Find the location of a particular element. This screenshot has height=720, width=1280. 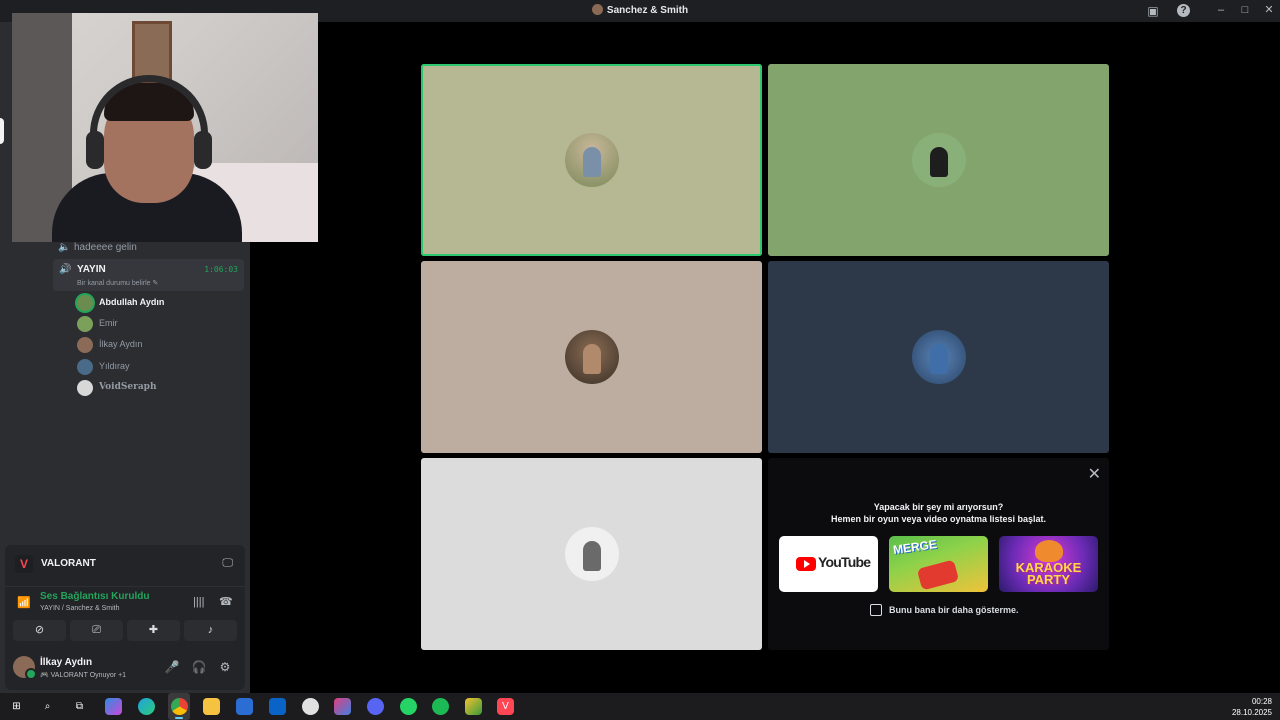

member-name: Emir is located at coordinates (108, 323).